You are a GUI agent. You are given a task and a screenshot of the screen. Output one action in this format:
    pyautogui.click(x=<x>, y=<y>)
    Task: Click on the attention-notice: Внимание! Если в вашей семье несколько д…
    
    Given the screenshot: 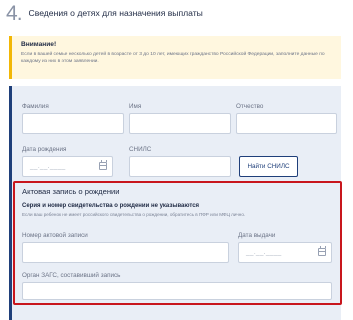 What is the action you would take?
    pyautogui.click(x=175, y=57)
    